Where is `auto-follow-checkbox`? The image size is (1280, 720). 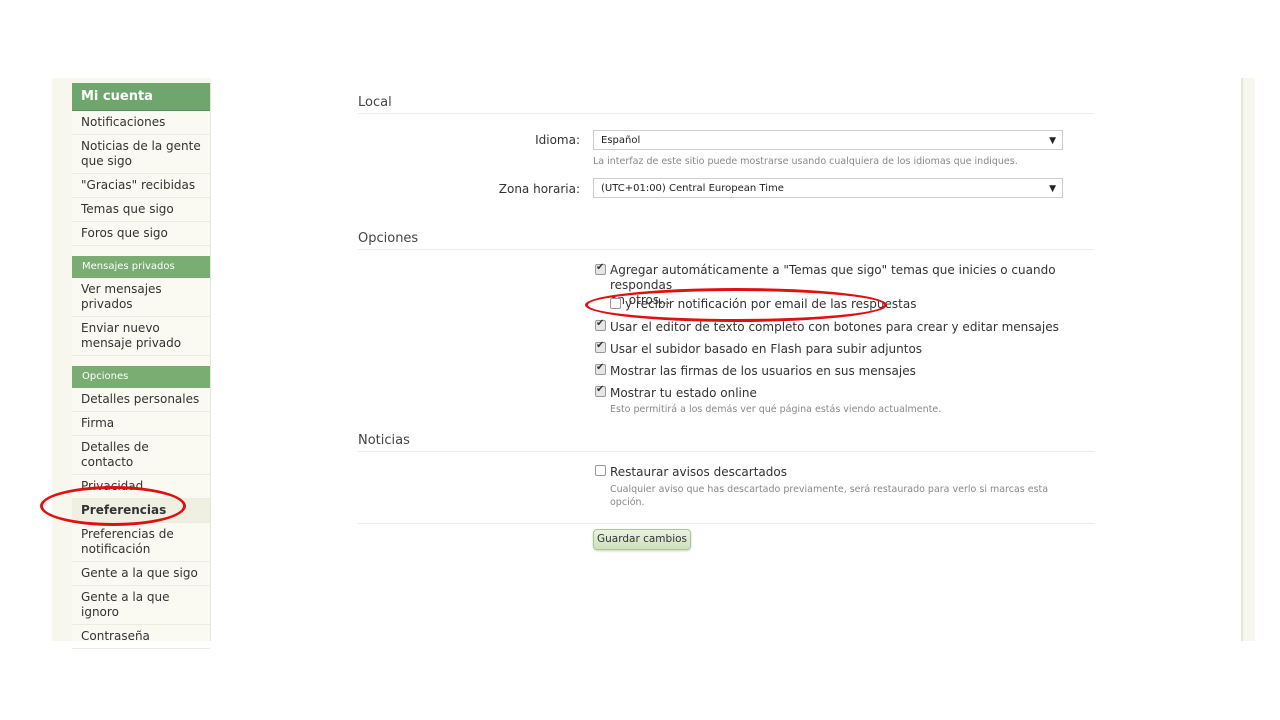 auto-follow-checkbox is located at coordinates (600, 268).